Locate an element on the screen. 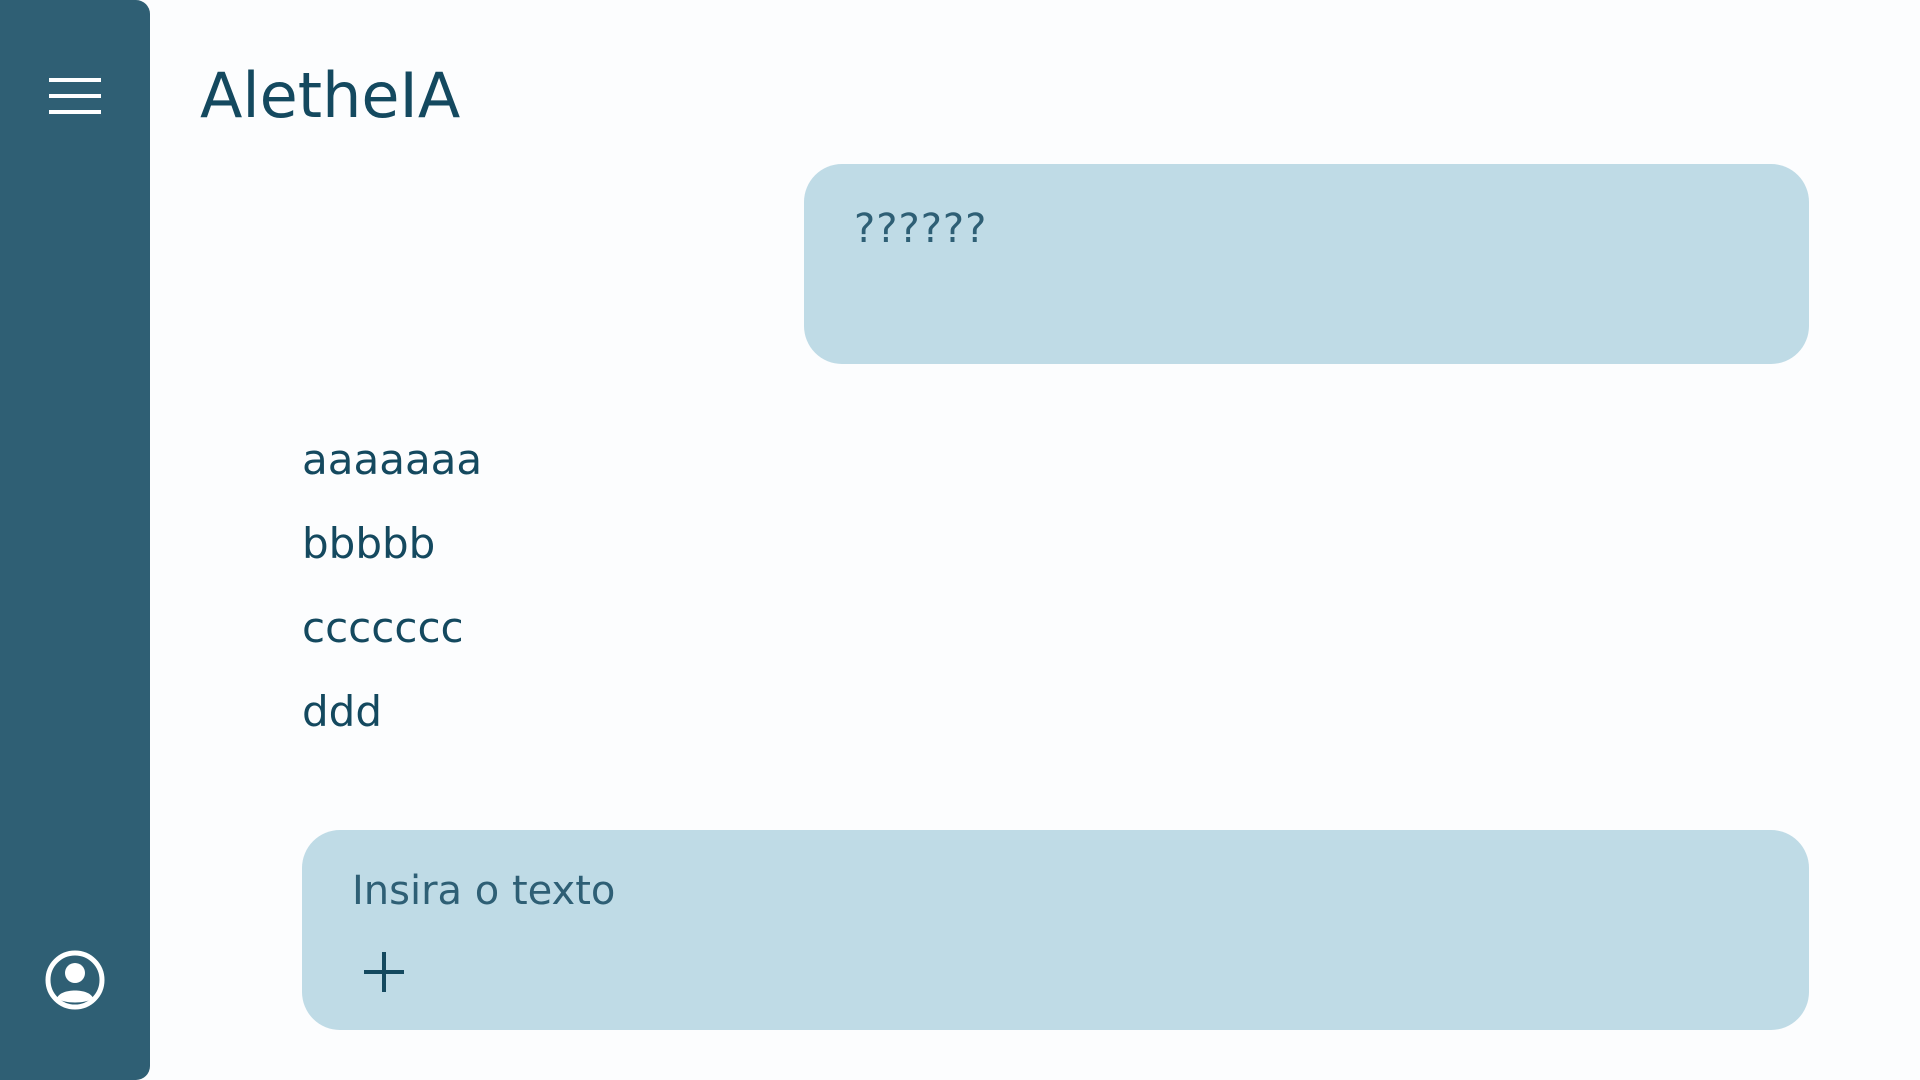 This screenshot has height=1080, width=1920. hamburger-menu-icon is located at coordinates (75, 96).